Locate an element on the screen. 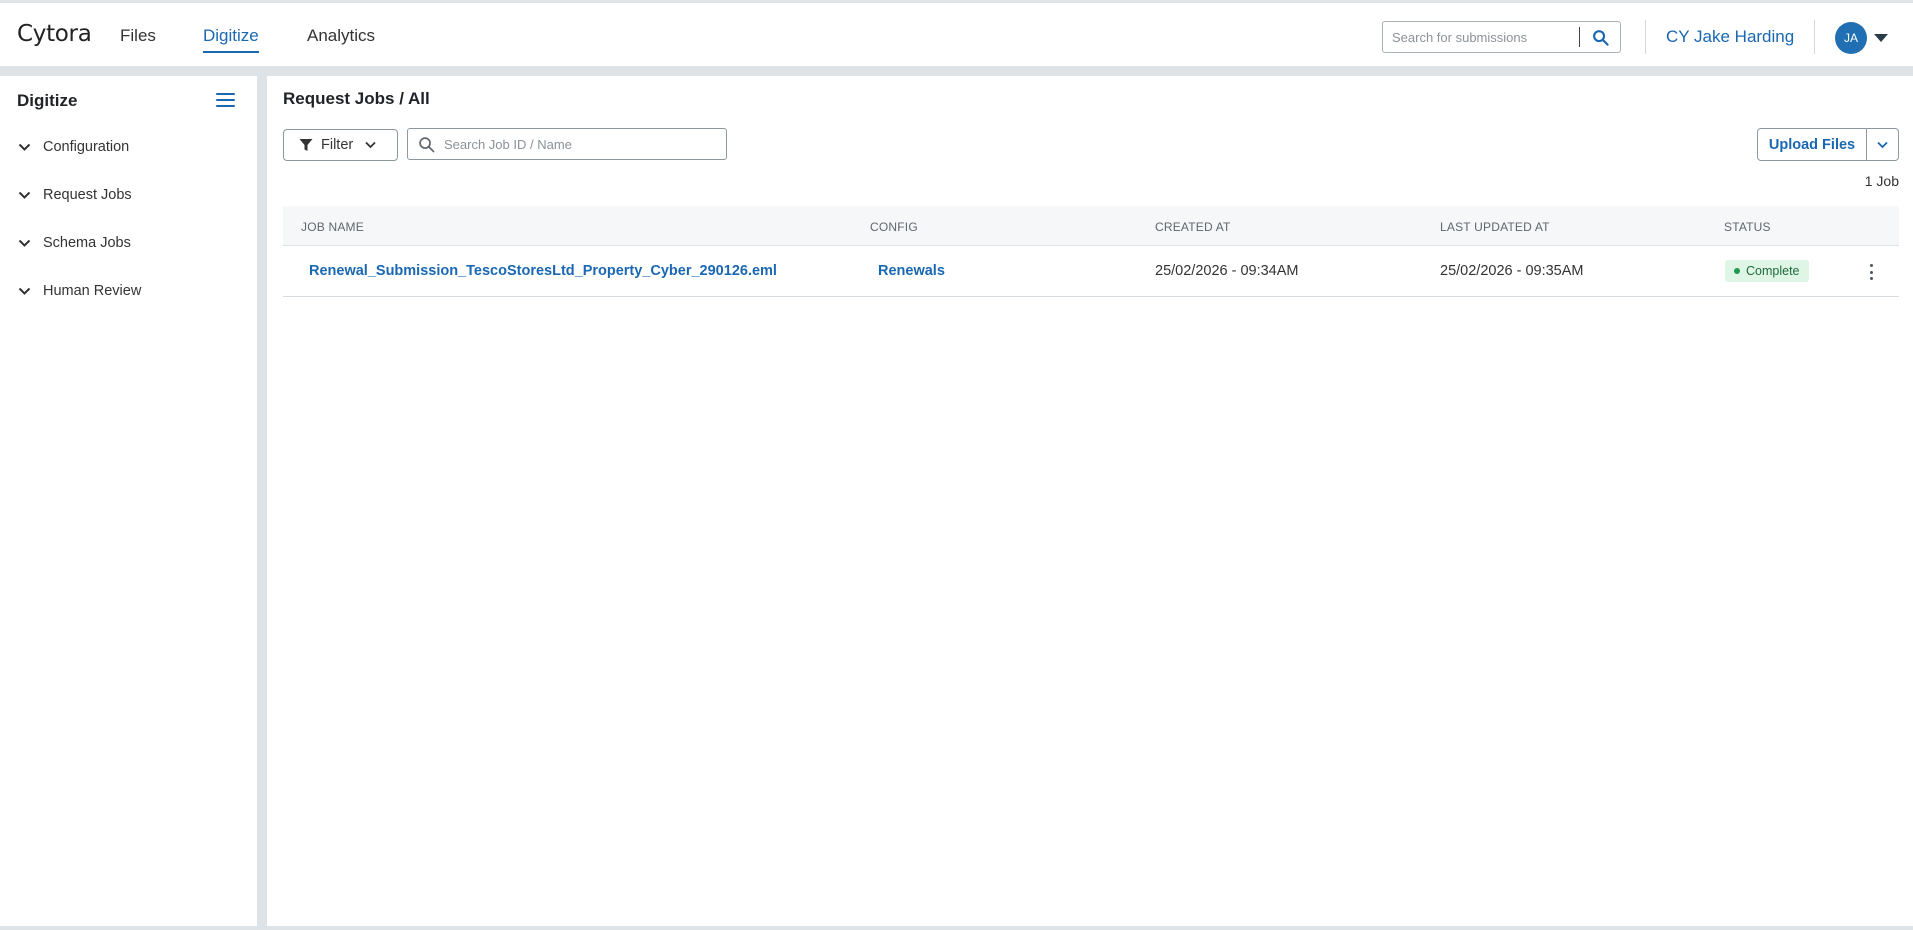  status-dot is located at coordinates (1737, 271).